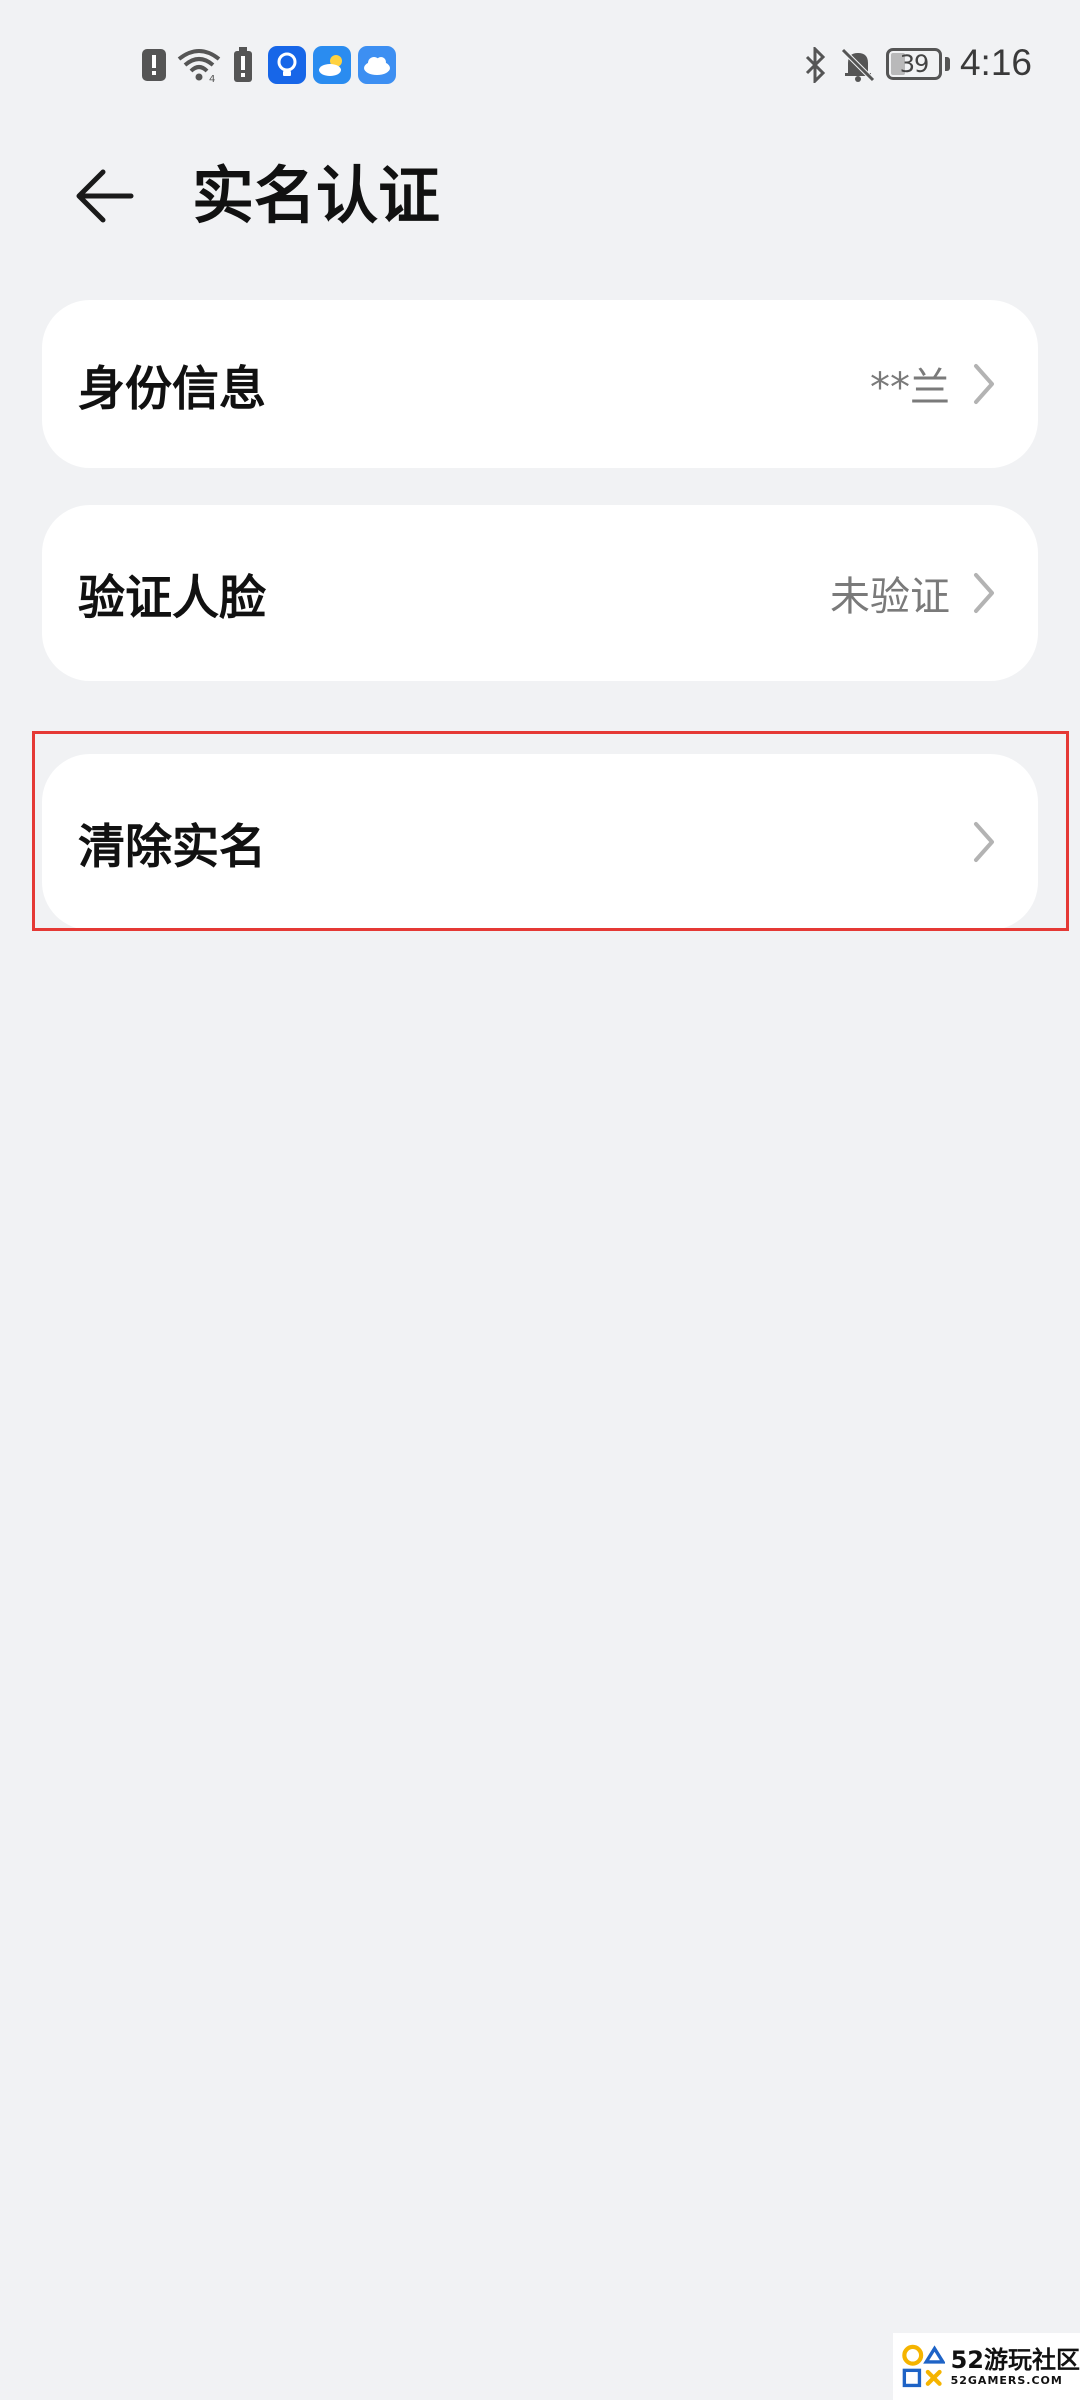 The image size is (1080, 2400). What do you see at coordinates (172, 847) in the screenshot?
I see `item-label: 清除实名` at bounding box center [172, 847].